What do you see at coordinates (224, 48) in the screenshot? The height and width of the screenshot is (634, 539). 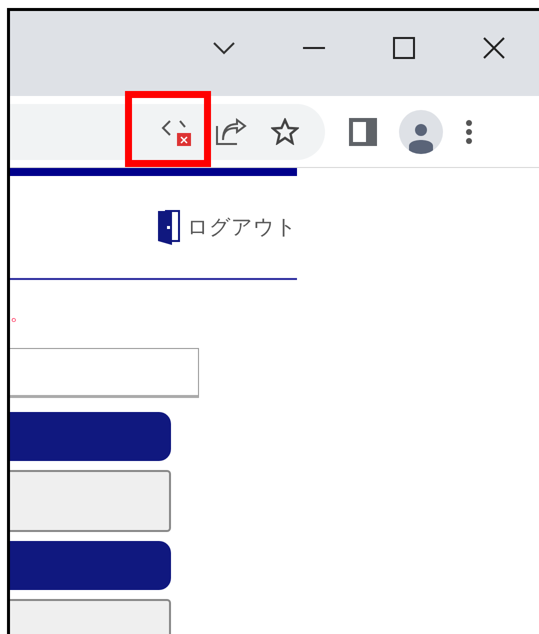 I see `chevron-down-icon` at bounding box center [224, 48].